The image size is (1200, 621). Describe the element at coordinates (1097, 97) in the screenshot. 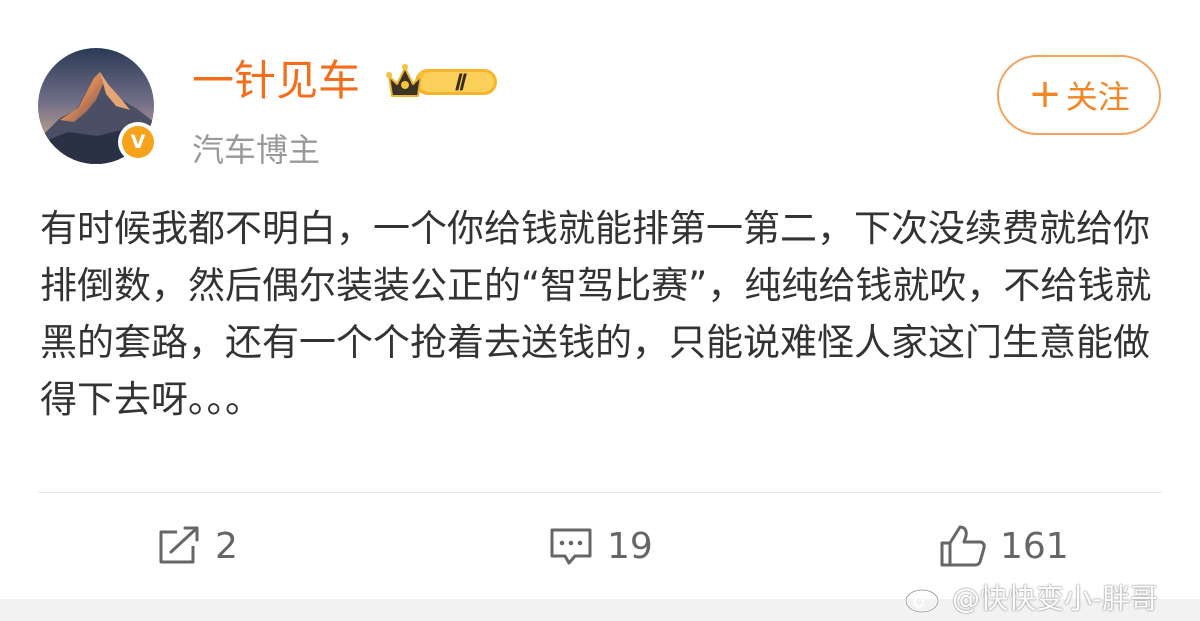

I see `follow-label: 关注` at that location.